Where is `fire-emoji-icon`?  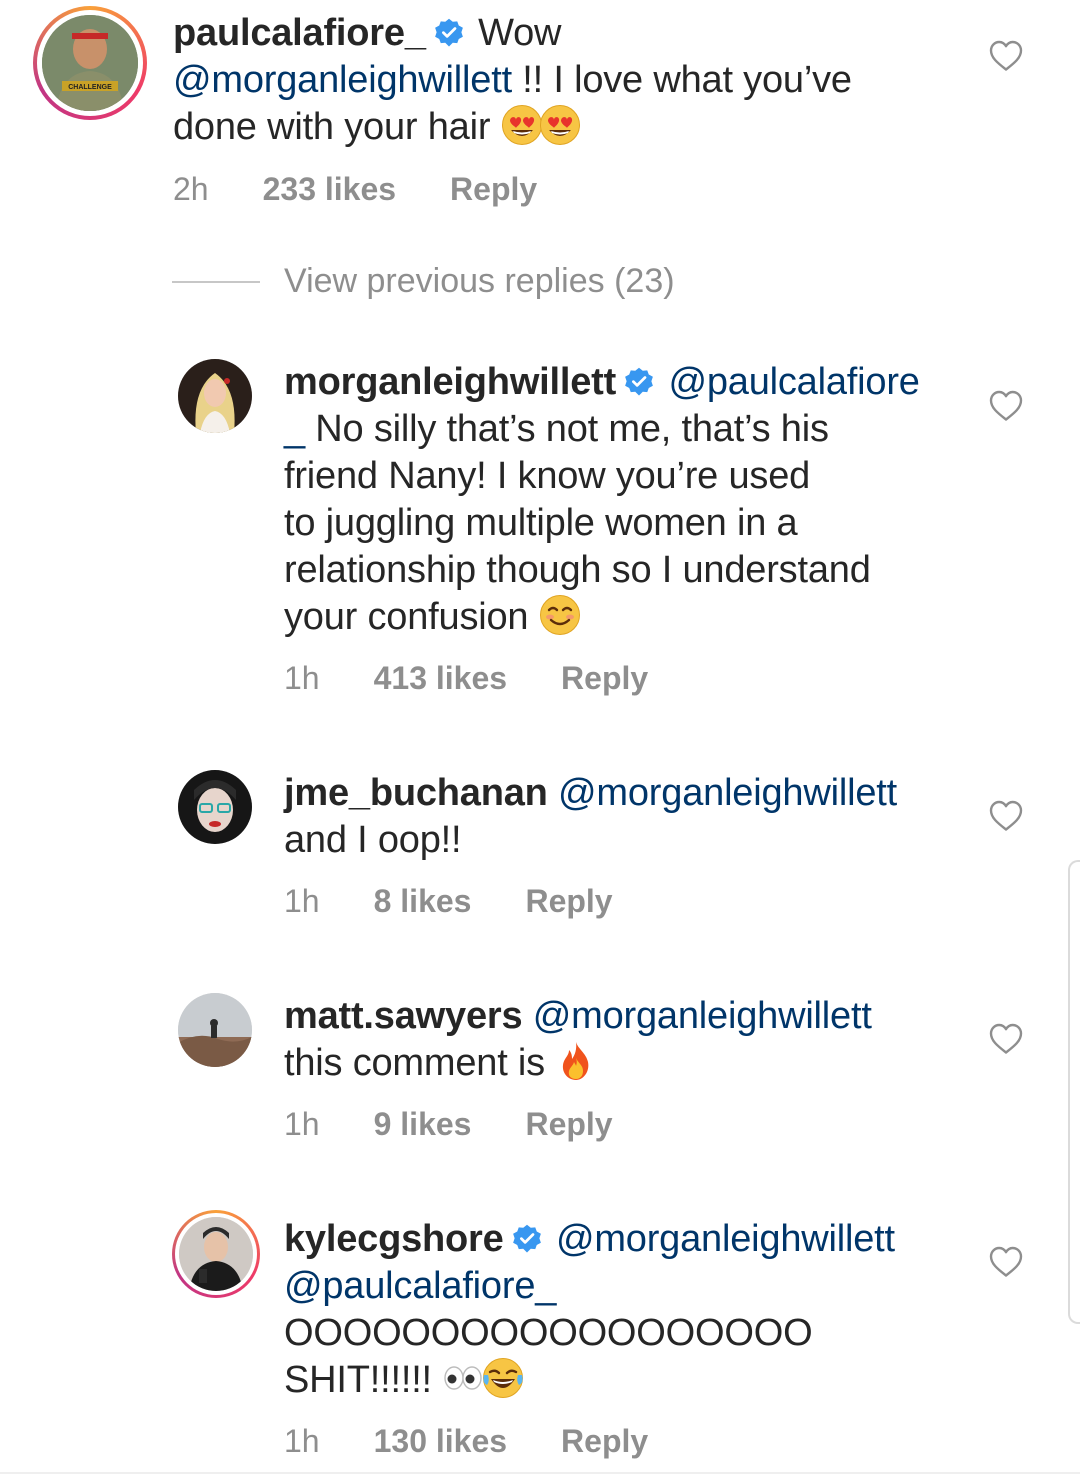 fire-emoji-icon is located at coordinates (576, 1061).